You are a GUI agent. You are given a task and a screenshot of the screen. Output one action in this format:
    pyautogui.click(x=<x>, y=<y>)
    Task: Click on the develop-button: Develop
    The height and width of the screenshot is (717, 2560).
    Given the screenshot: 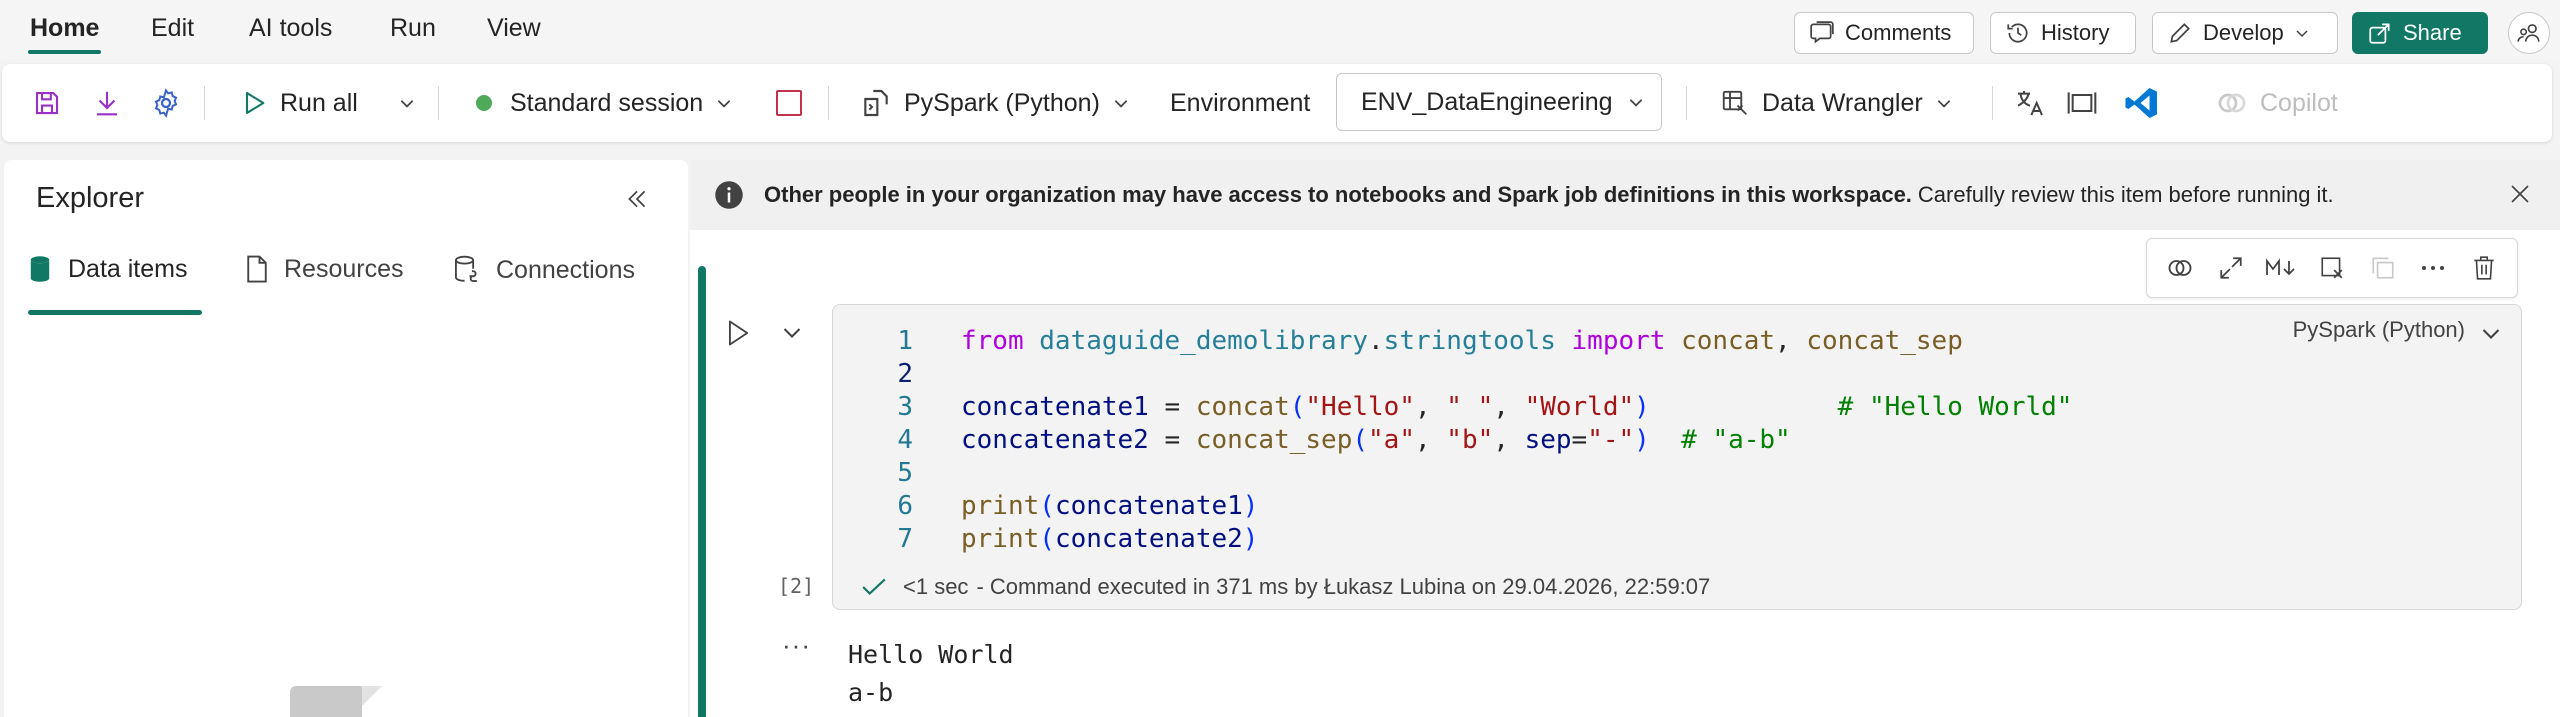 What is the action you would take?
    pyautogui.click(x=2245, y=33)
    